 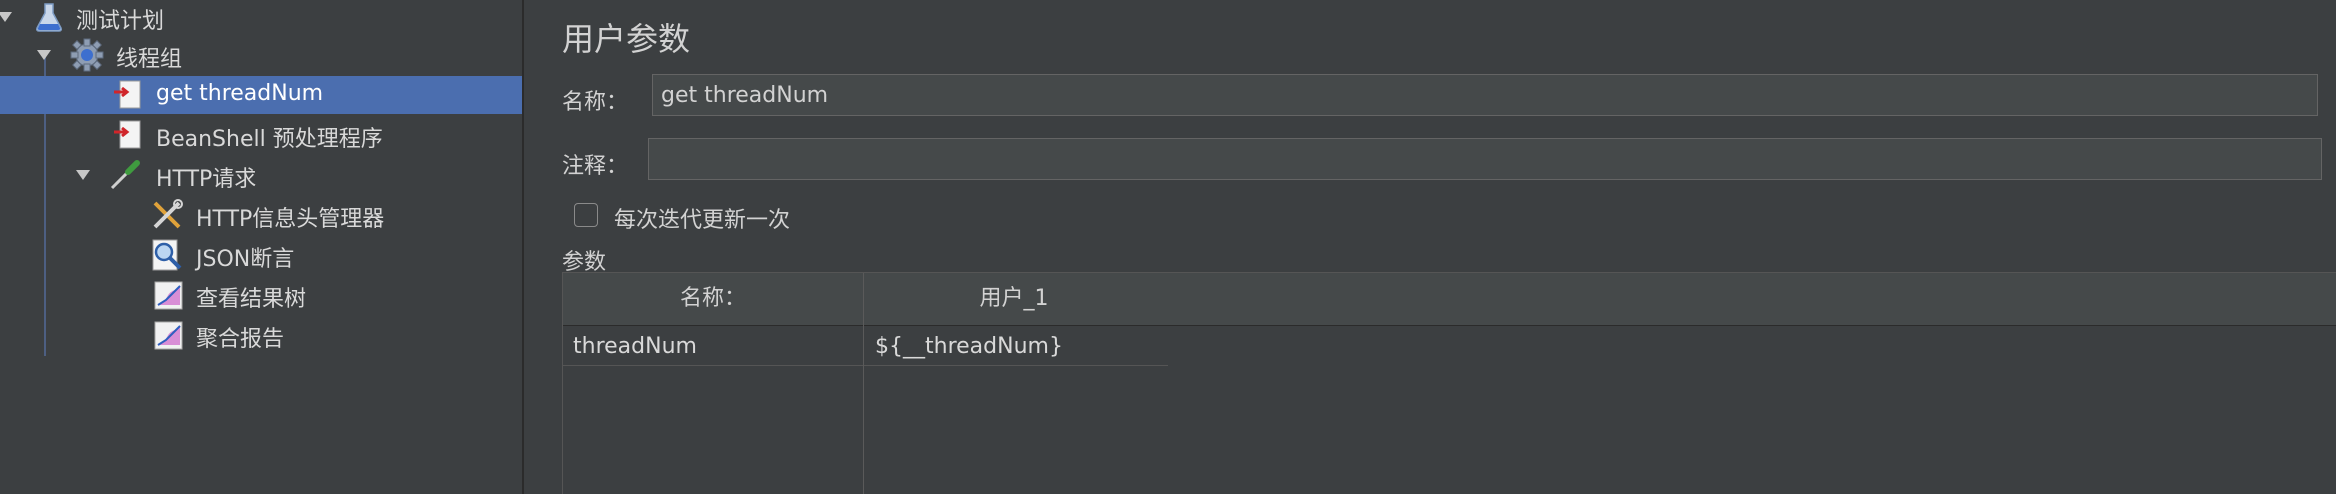 I want to click on tree-item-json-assertion: JSON断言, so click(x=261, y=255).